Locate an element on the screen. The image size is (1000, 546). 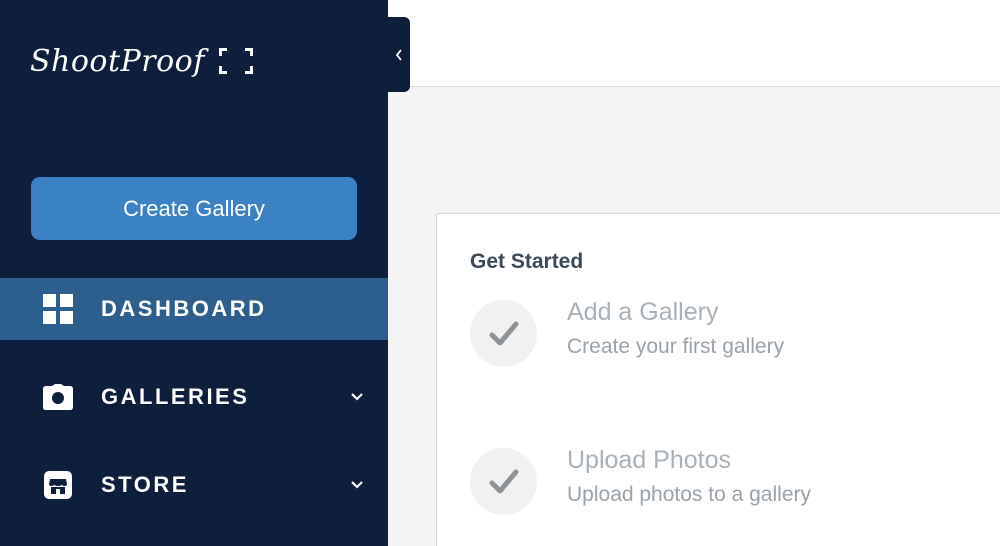
sidebar-item-store: STORE is located at coordinates (194, 485).